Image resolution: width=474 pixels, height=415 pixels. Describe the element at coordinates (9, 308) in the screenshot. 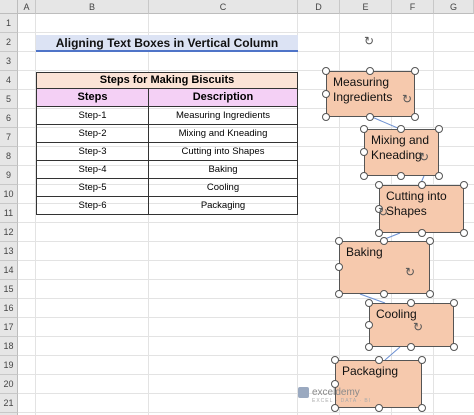

I see `row-header-16: 16` at that location.